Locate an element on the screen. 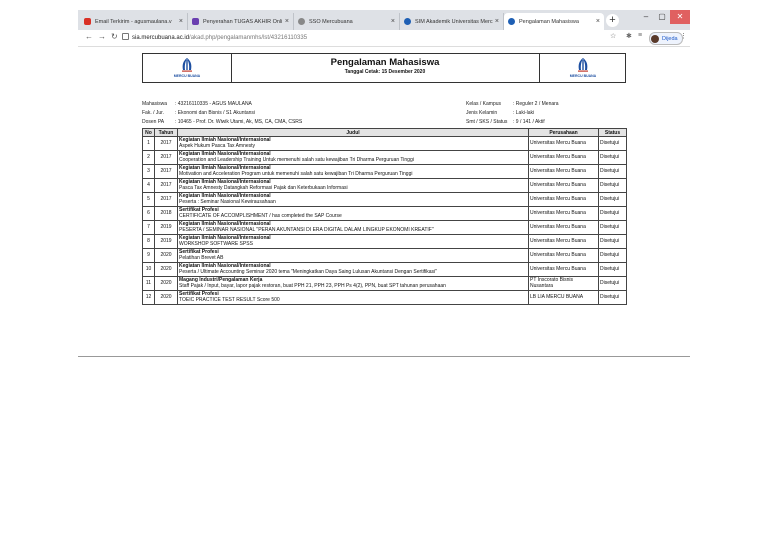  window-controls: – ▢ ✕ is located at coordinates (664, 17).